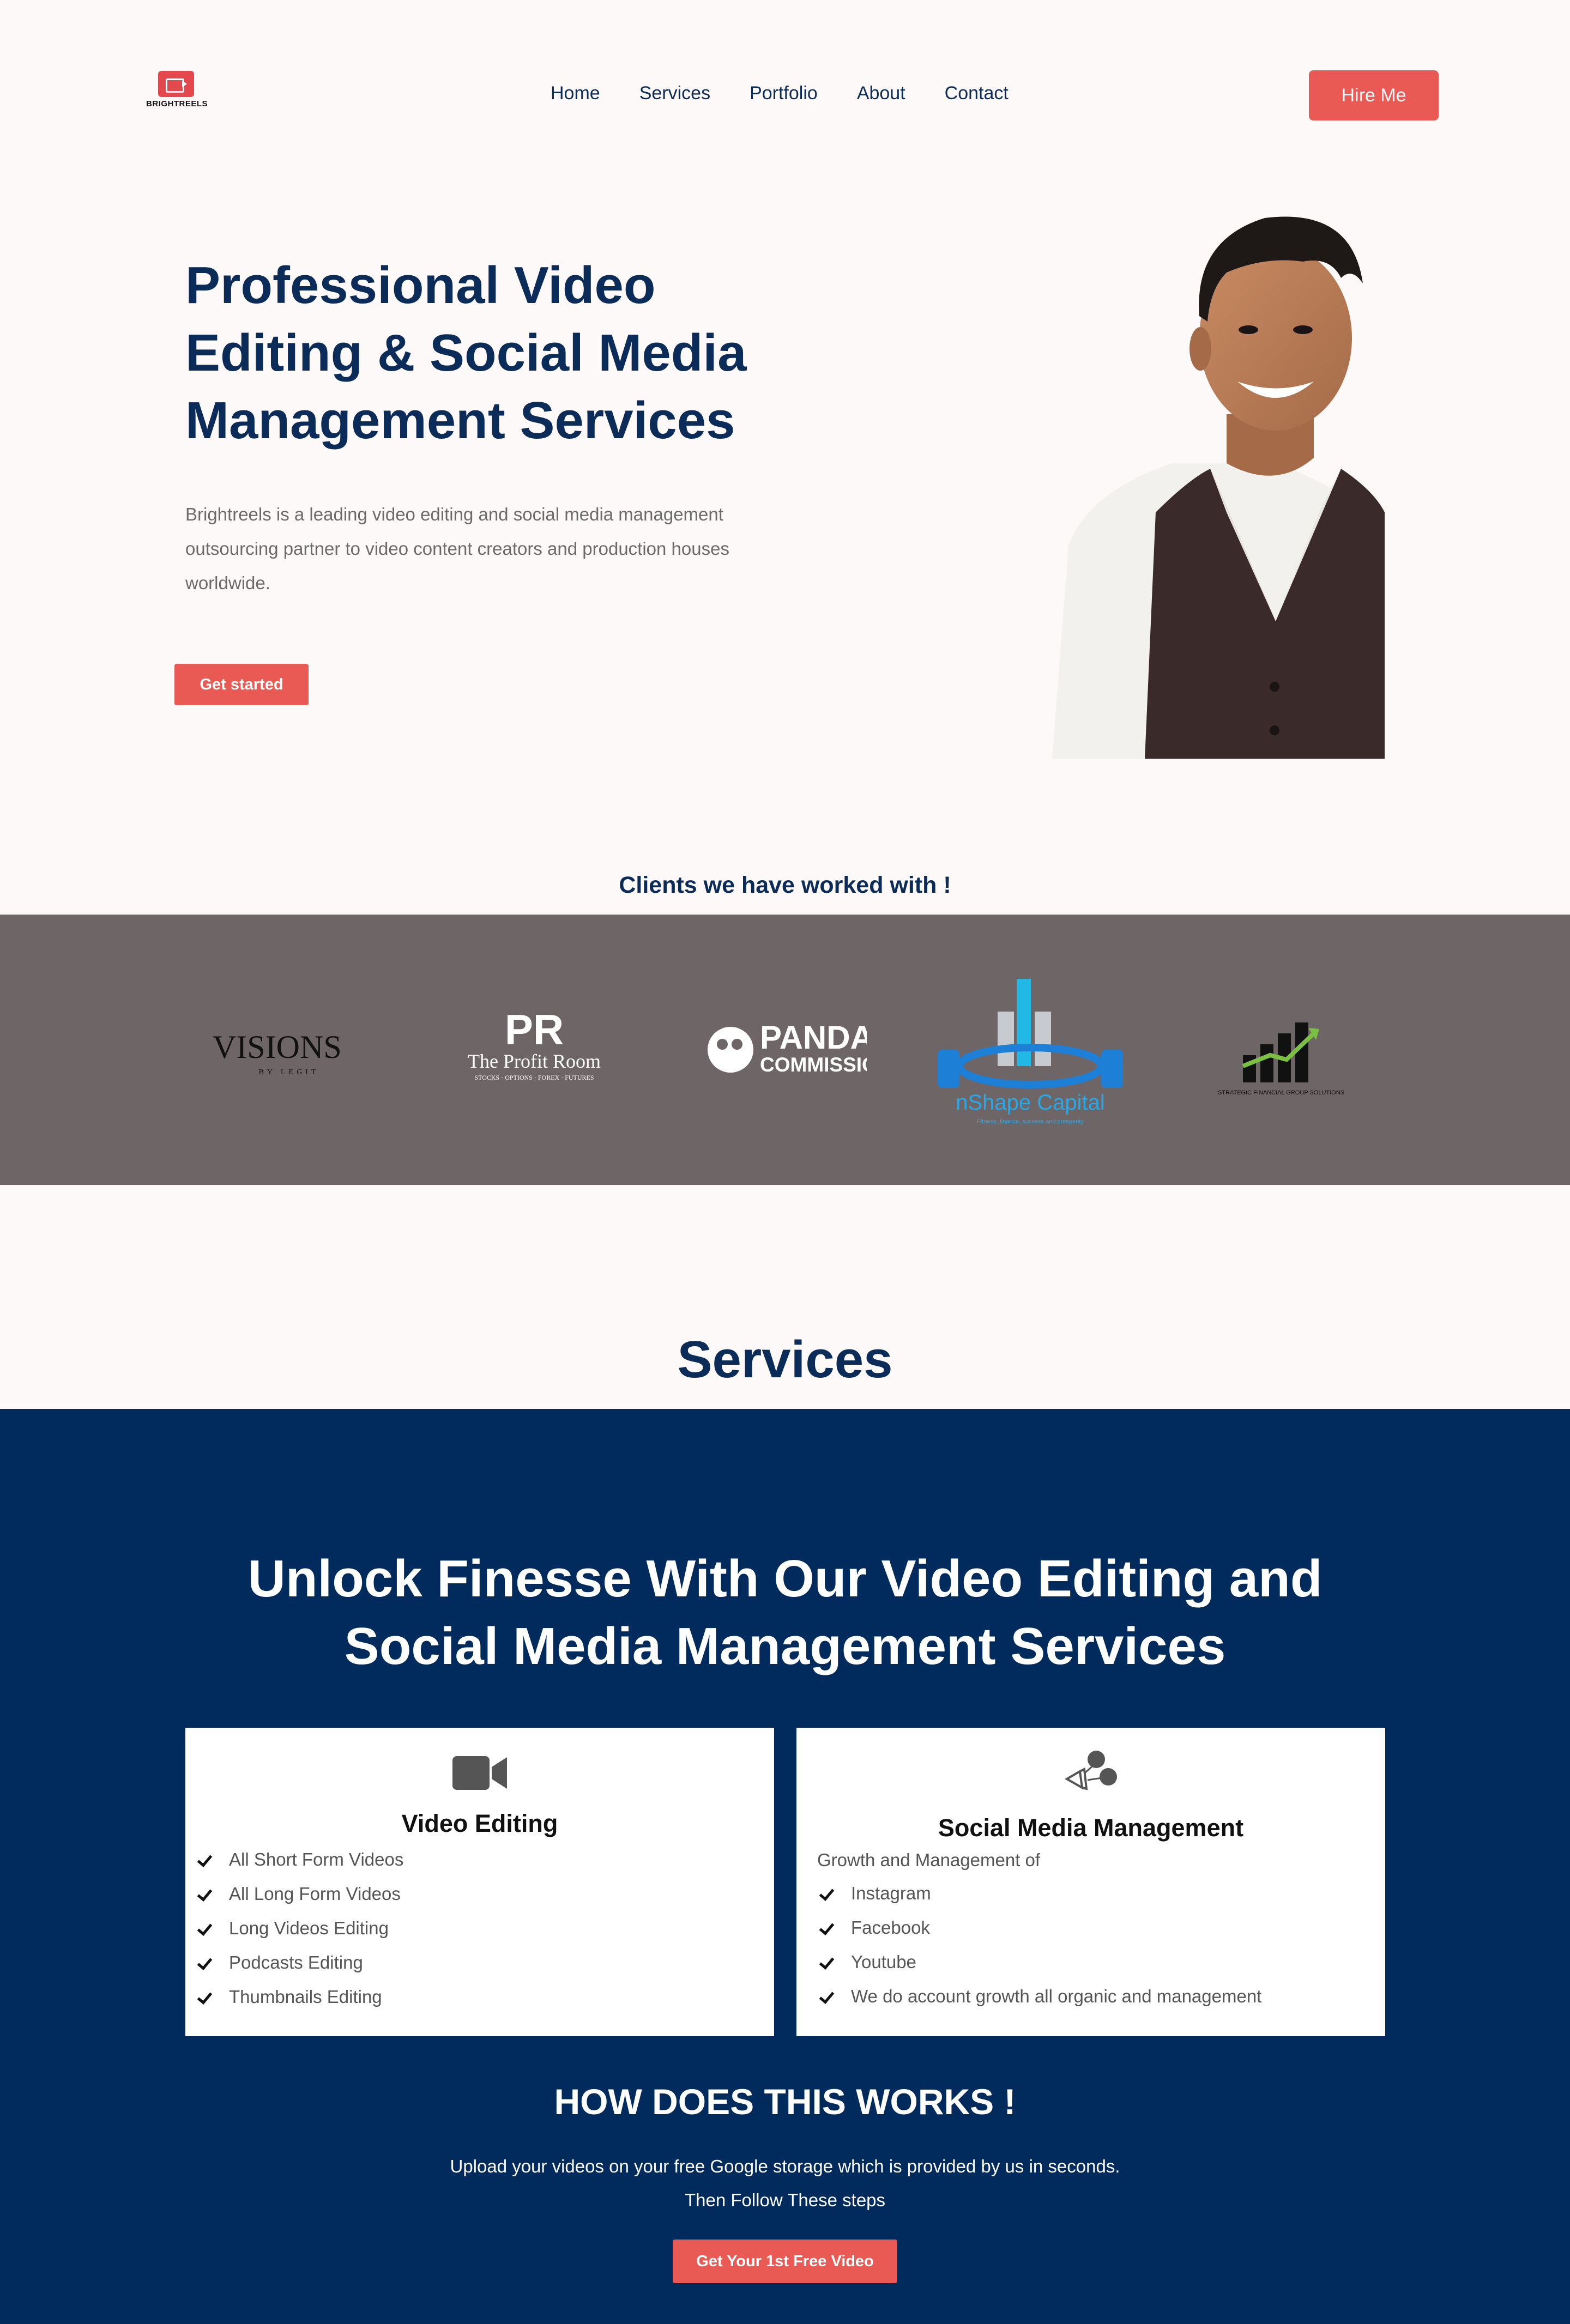  I want to click on video-editing-title: Video Editing, so click(479, 1823).